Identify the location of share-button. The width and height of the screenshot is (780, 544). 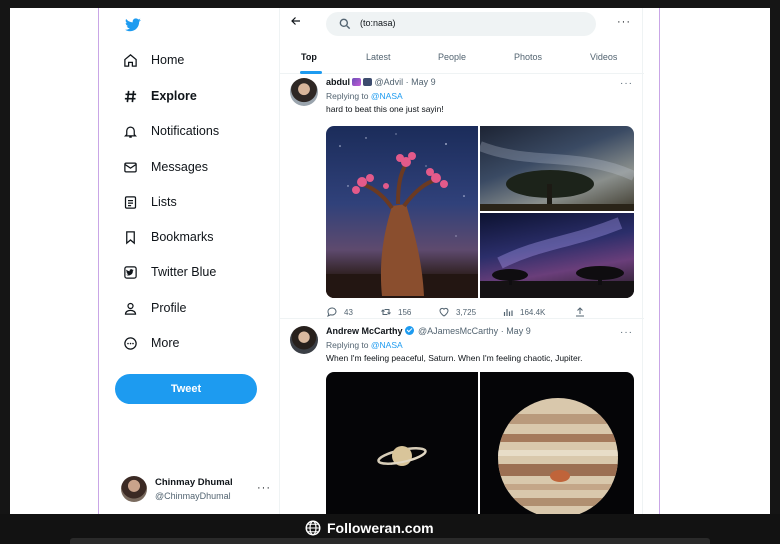
(583, 312).